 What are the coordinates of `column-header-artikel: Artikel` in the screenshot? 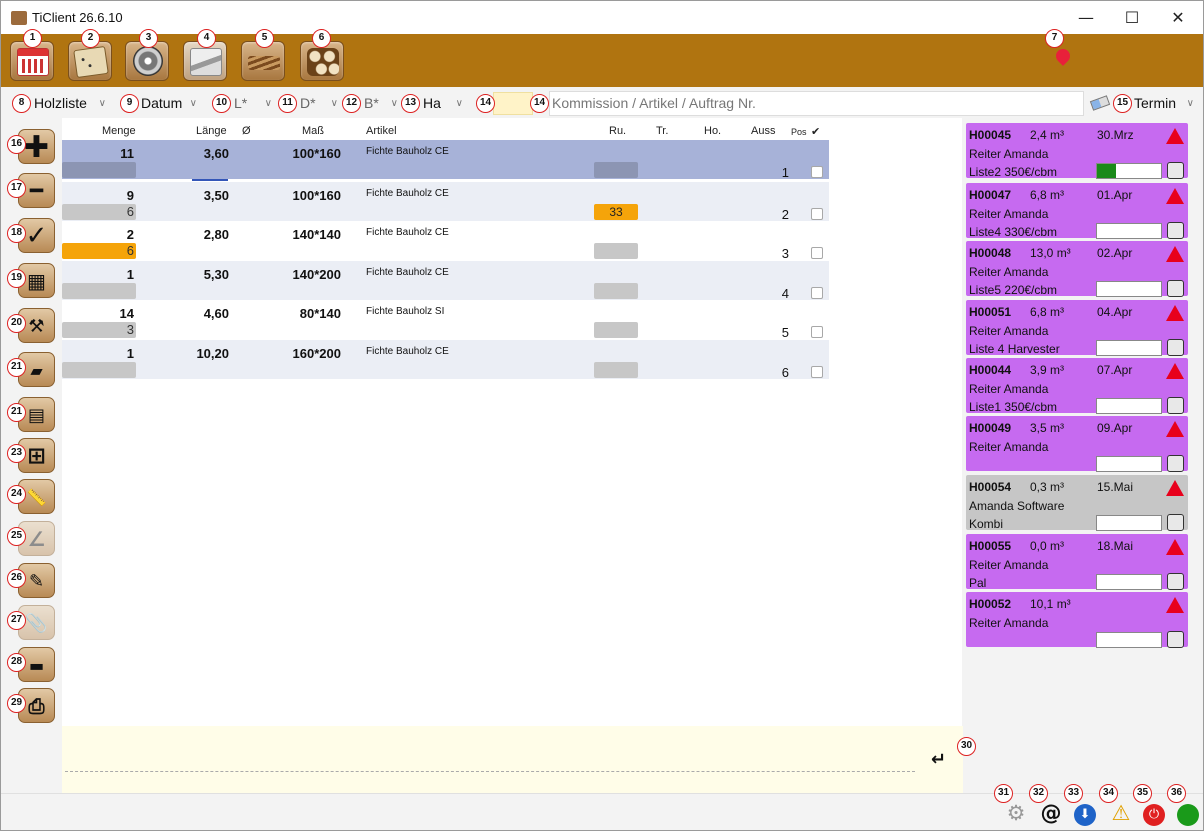 It's located at (381, 131).